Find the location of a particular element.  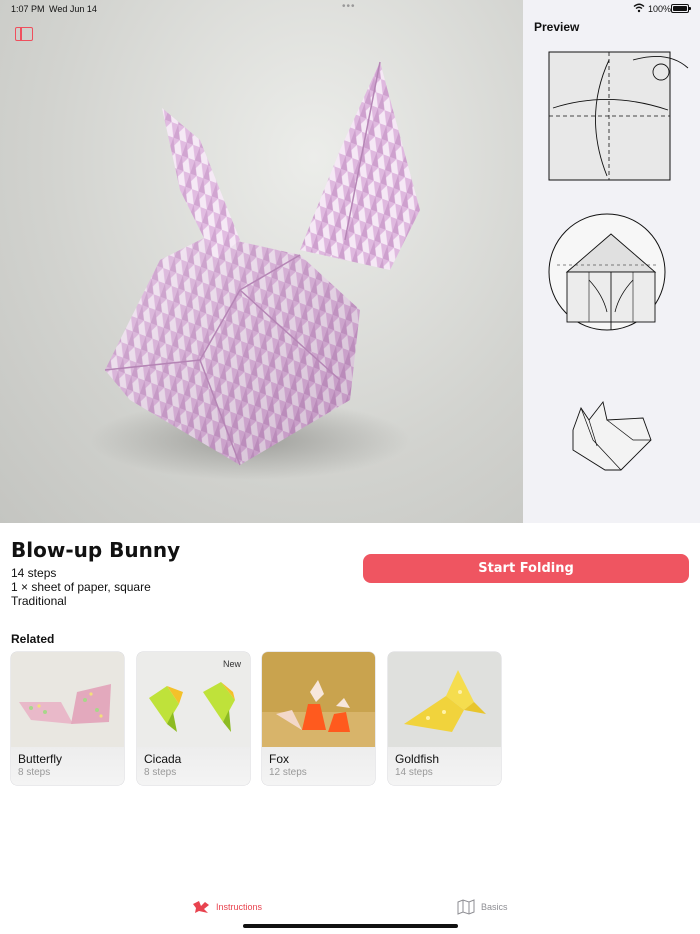

related-card-goldfish: Goldfish 14 steps is located at coordinates (444, 718).